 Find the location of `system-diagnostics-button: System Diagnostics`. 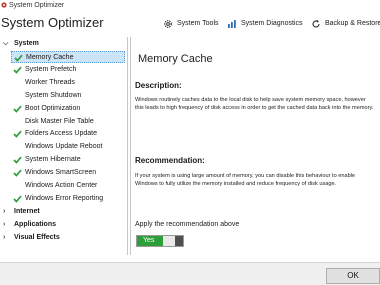

system-diagnostics-button: System Diagnostics is located at coordinates (267, 24).